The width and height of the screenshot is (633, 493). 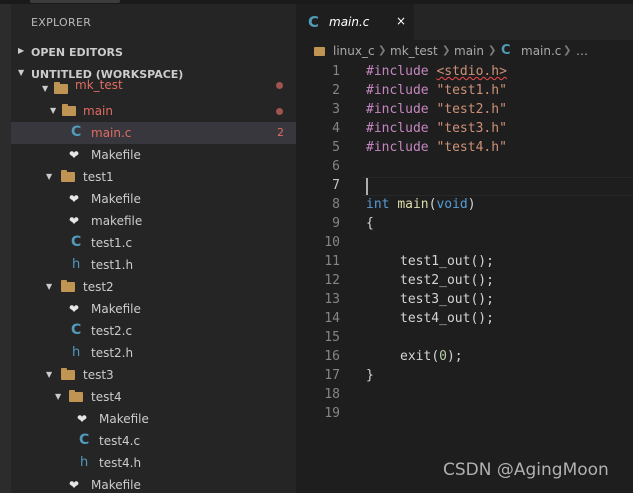 I want to click on breadcrumb-item: main, so click(x=469, y=51).